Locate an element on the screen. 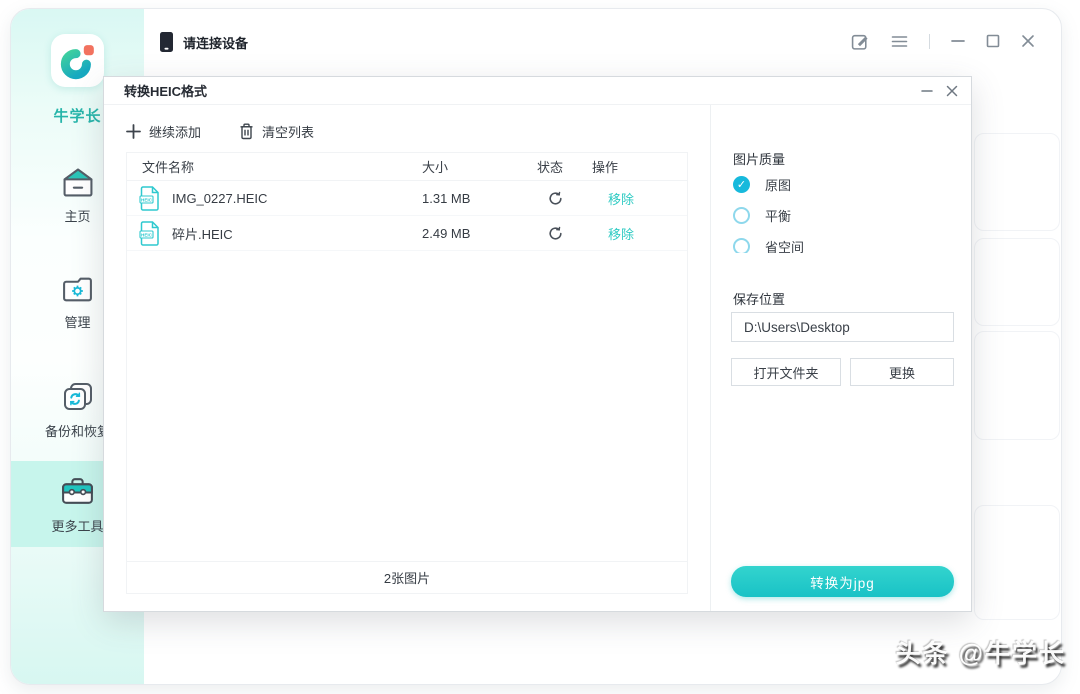 Image resolution: width=1080 pixels, height=694 pixels. file-name: 碎片.HEIC is located at coordinates (202, 234).